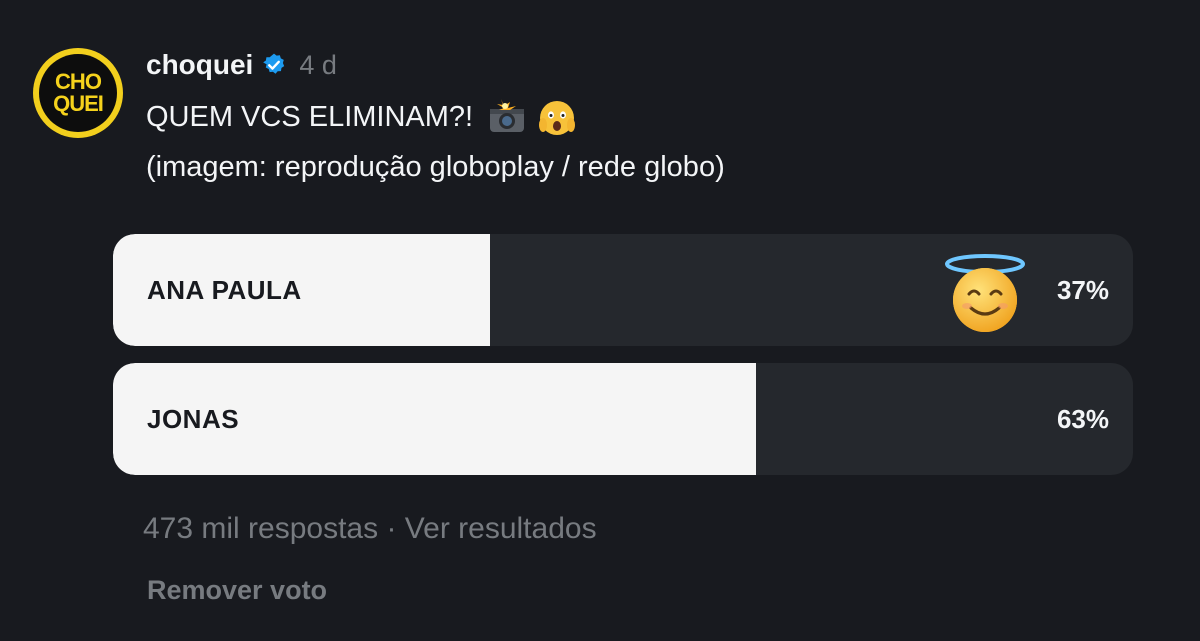 This screenshot has width=1200, height=641. What do you see at coordinates (557, 118) in the screenshot?
I see `screaming-face-emoji-icon` at bounding box center [557, 118].